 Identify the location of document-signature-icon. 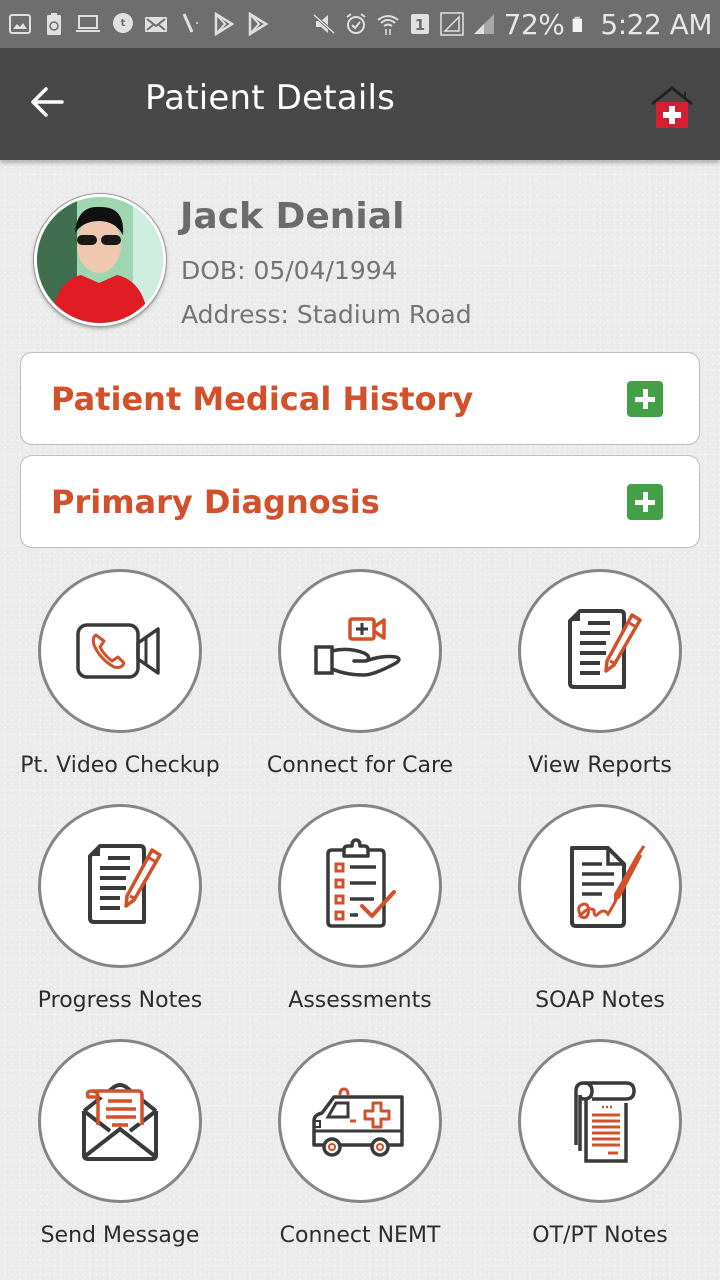
(608, 886).